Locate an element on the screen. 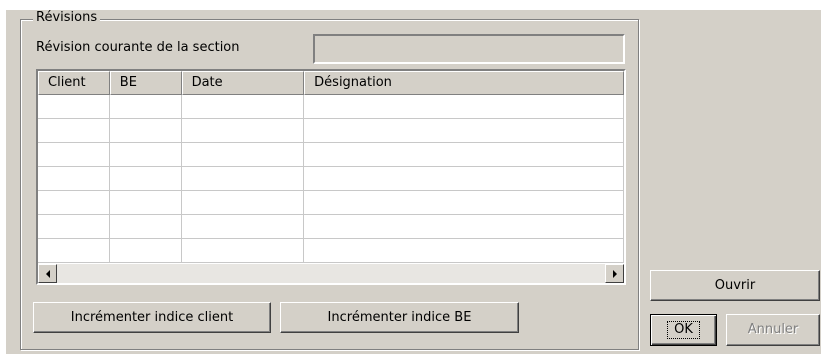  cancel-button: Annuler is located at coordinates (773, 330).